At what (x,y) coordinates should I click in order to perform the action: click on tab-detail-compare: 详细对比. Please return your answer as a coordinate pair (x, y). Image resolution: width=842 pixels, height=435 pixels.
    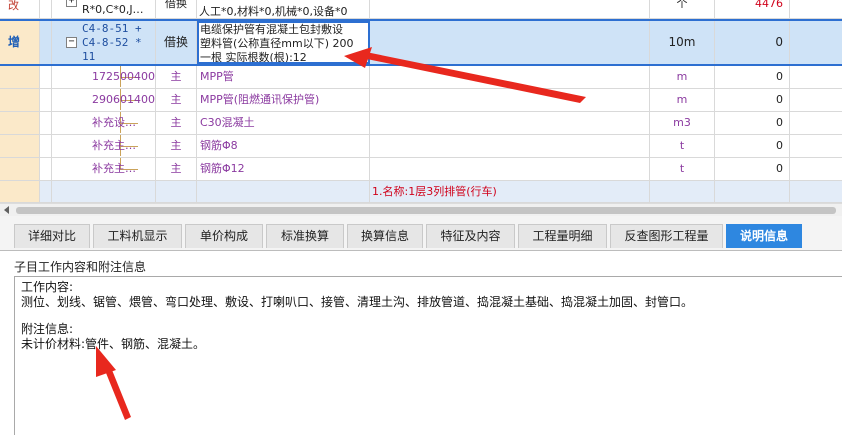
    Looking at the image, I should click on (52, 236).